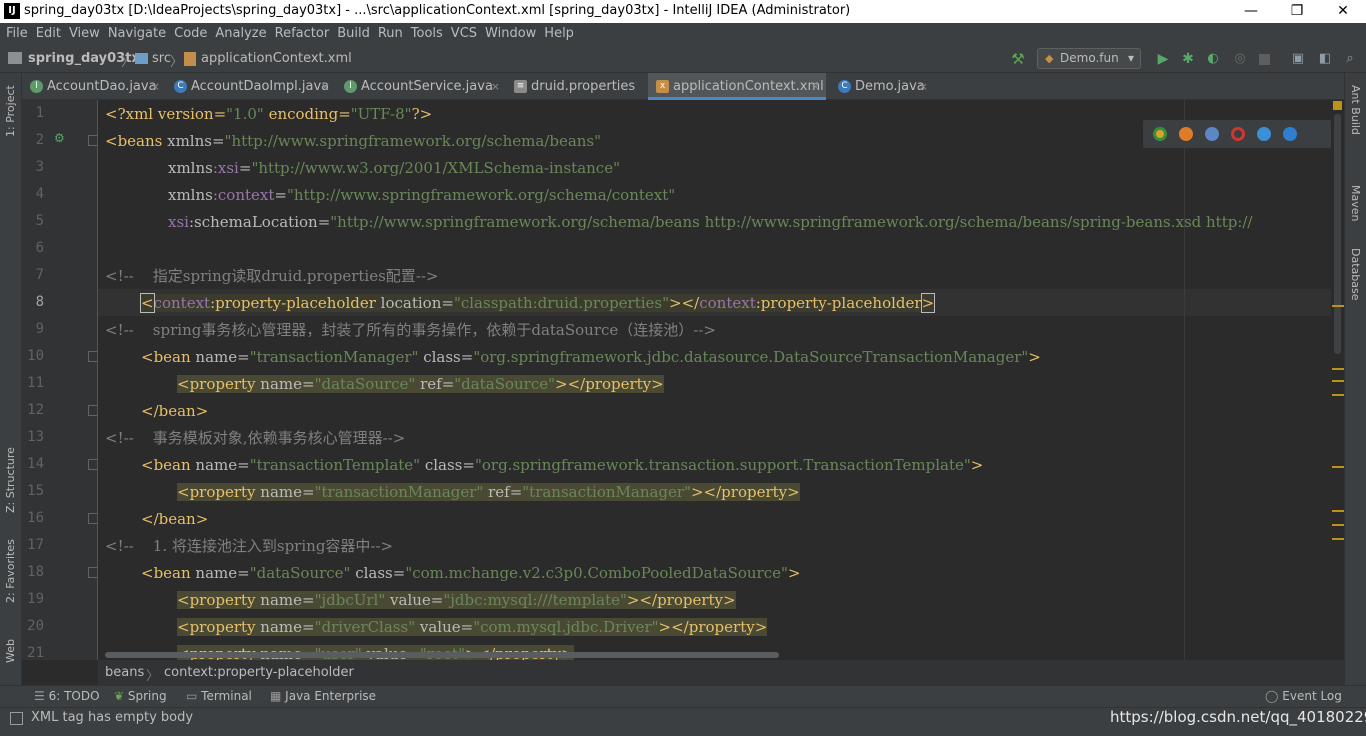  I want to click on run-configuration-select: ◆ Demo.fun ▾, so click(1089, 58).